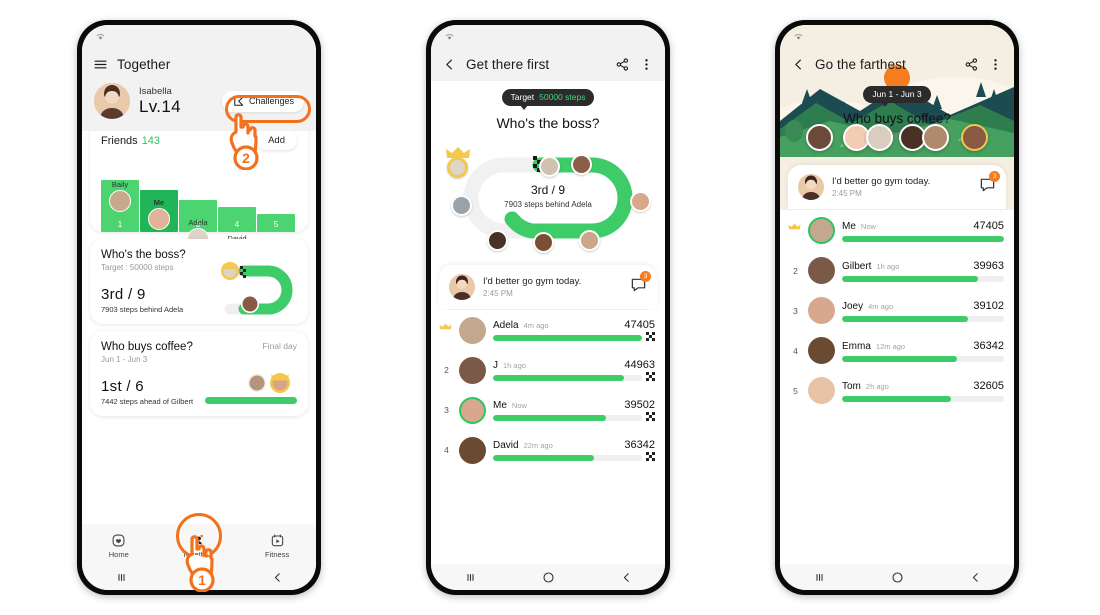 Image resolution: width=1100 pixels, height=615 pixels. I want to click on leaderboard-entry: Me Now 47405, so click(923, 231).